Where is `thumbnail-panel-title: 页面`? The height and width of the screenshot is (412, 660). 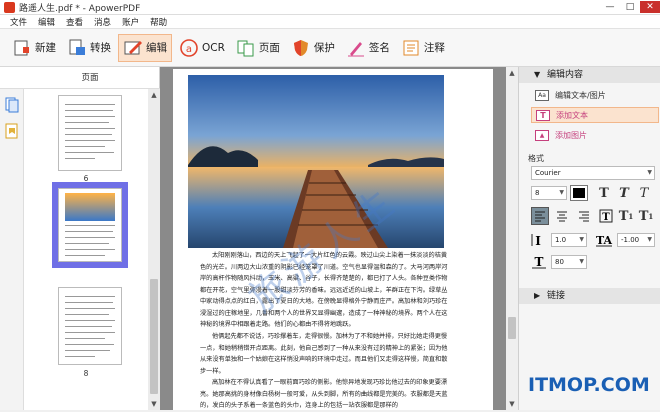 thumbnail-panel-title: 页面 is located at coordinates (80, 78).